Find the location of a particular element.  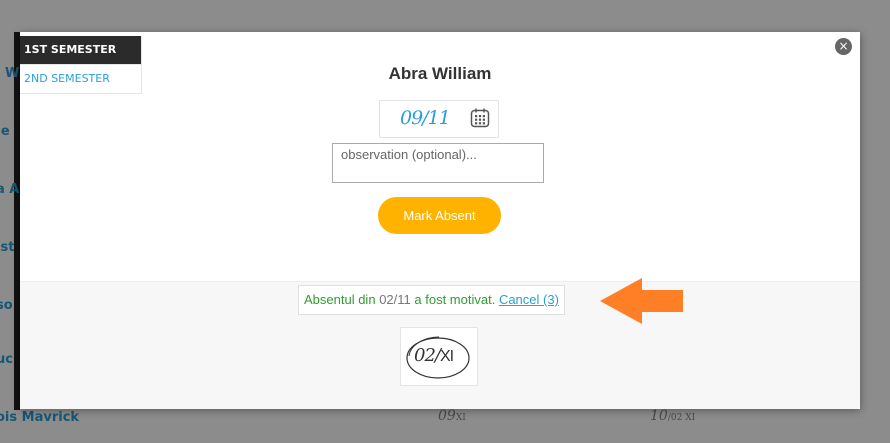

date-picker: 09/11 is located at coordinates (439, 119).